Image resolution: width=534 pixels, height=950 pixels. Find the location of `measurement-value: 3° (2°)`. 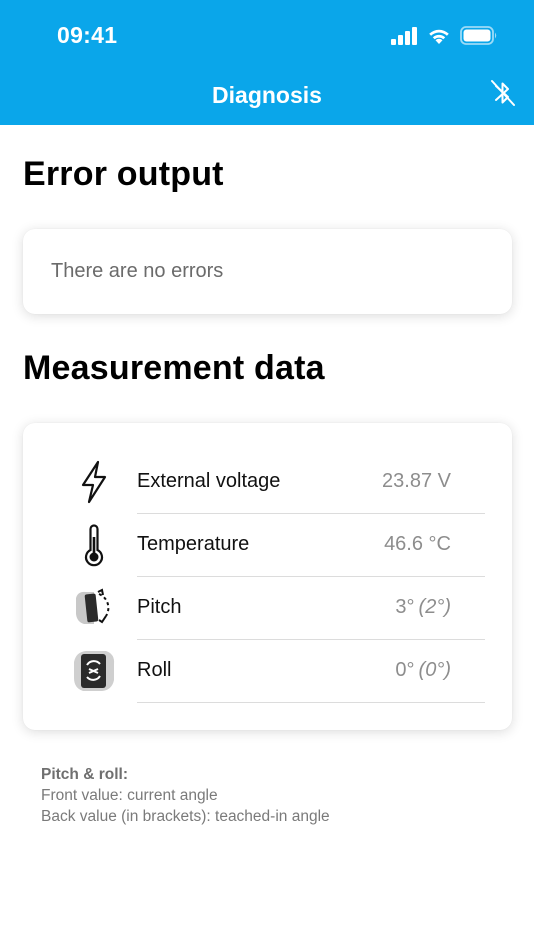

measurement-value: 3° (2°) is located at coordinates (423, 607).